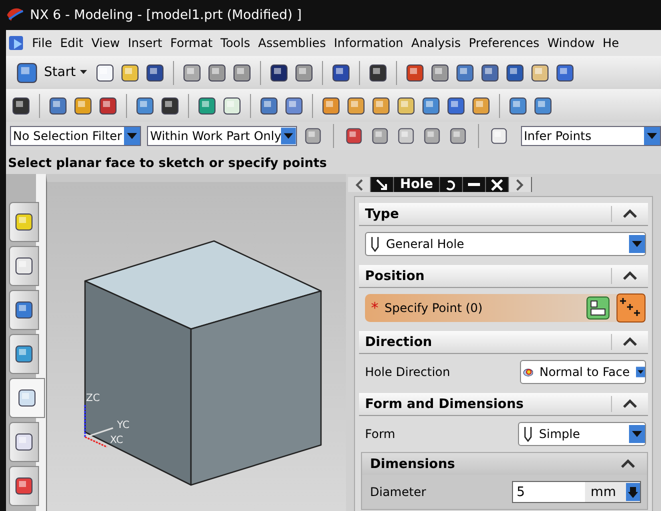 The height and width of the screenshot is (511, 661). I want to click on arrow-icon, so click(382, 184).